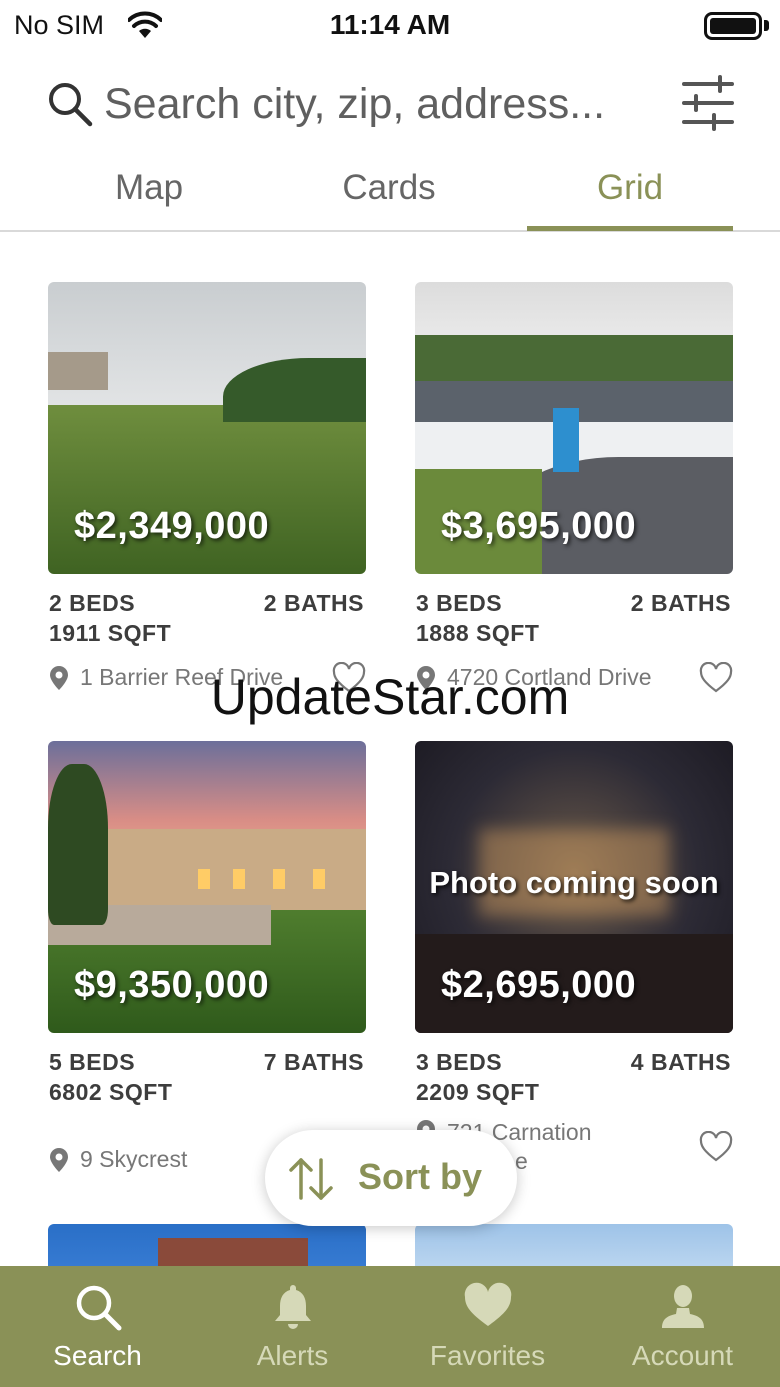  I want to click on listing-baths: 4 BATHS, so click(680, 1062).